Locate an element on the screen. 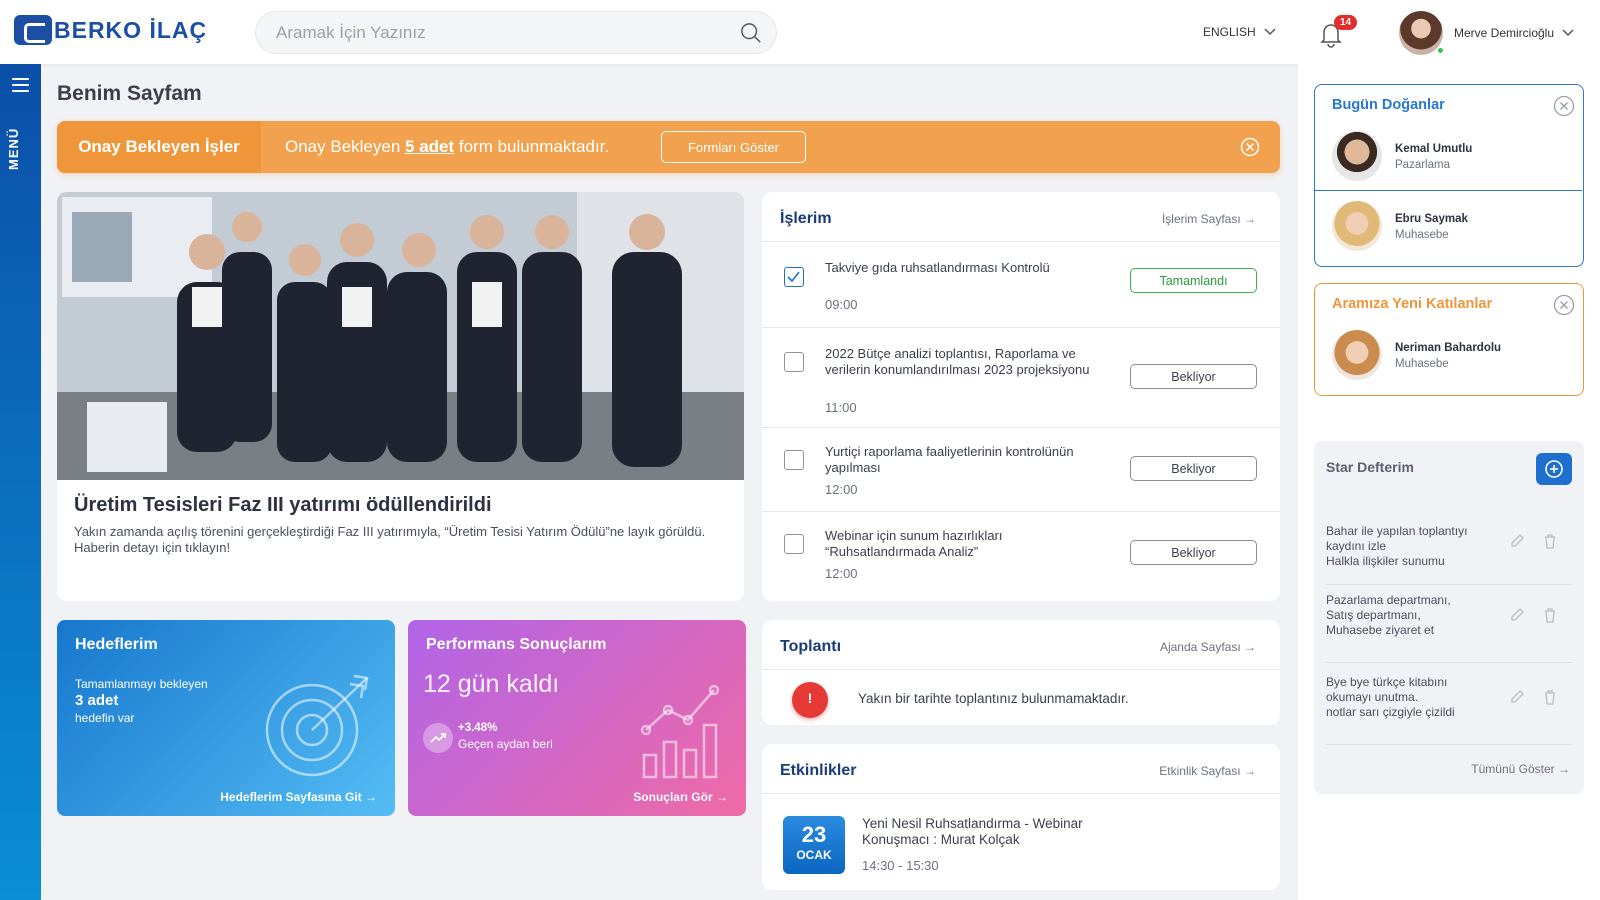 This screenshot has height=900, width=1600. goals-line3: hedefin var is located at coordinates (105, 718).